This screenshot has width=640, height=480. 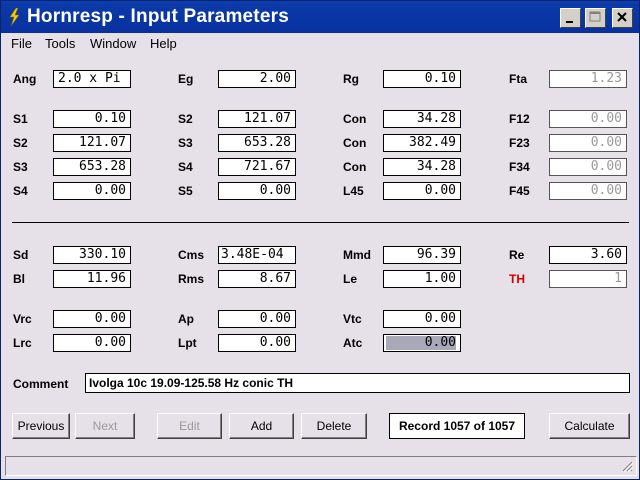 What do you see at coordinates (588, 191) in the screenshot?
I see `f45-field: 0.00` at bounding box center [588, 191].